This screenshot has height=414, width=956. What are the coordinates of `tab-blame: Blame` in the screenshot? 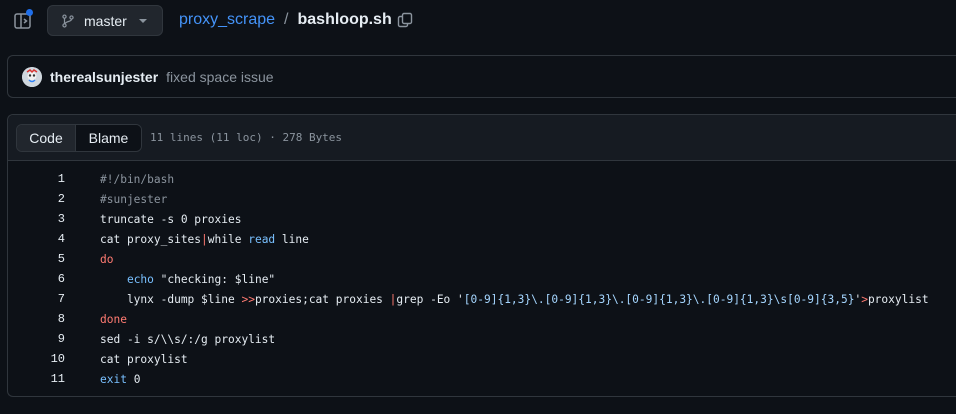 It's located at (108, 137).